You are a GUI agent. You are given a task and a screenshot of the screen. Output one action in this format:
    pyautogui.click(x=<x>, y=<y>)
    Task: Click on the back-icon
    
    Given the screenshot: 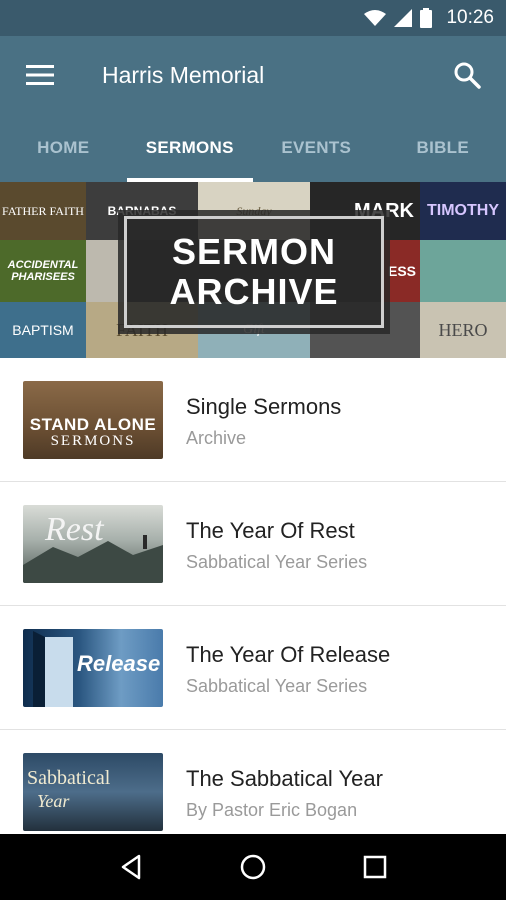 What is the action you would take?
    pyautogui.click(x=131, y=867)
    